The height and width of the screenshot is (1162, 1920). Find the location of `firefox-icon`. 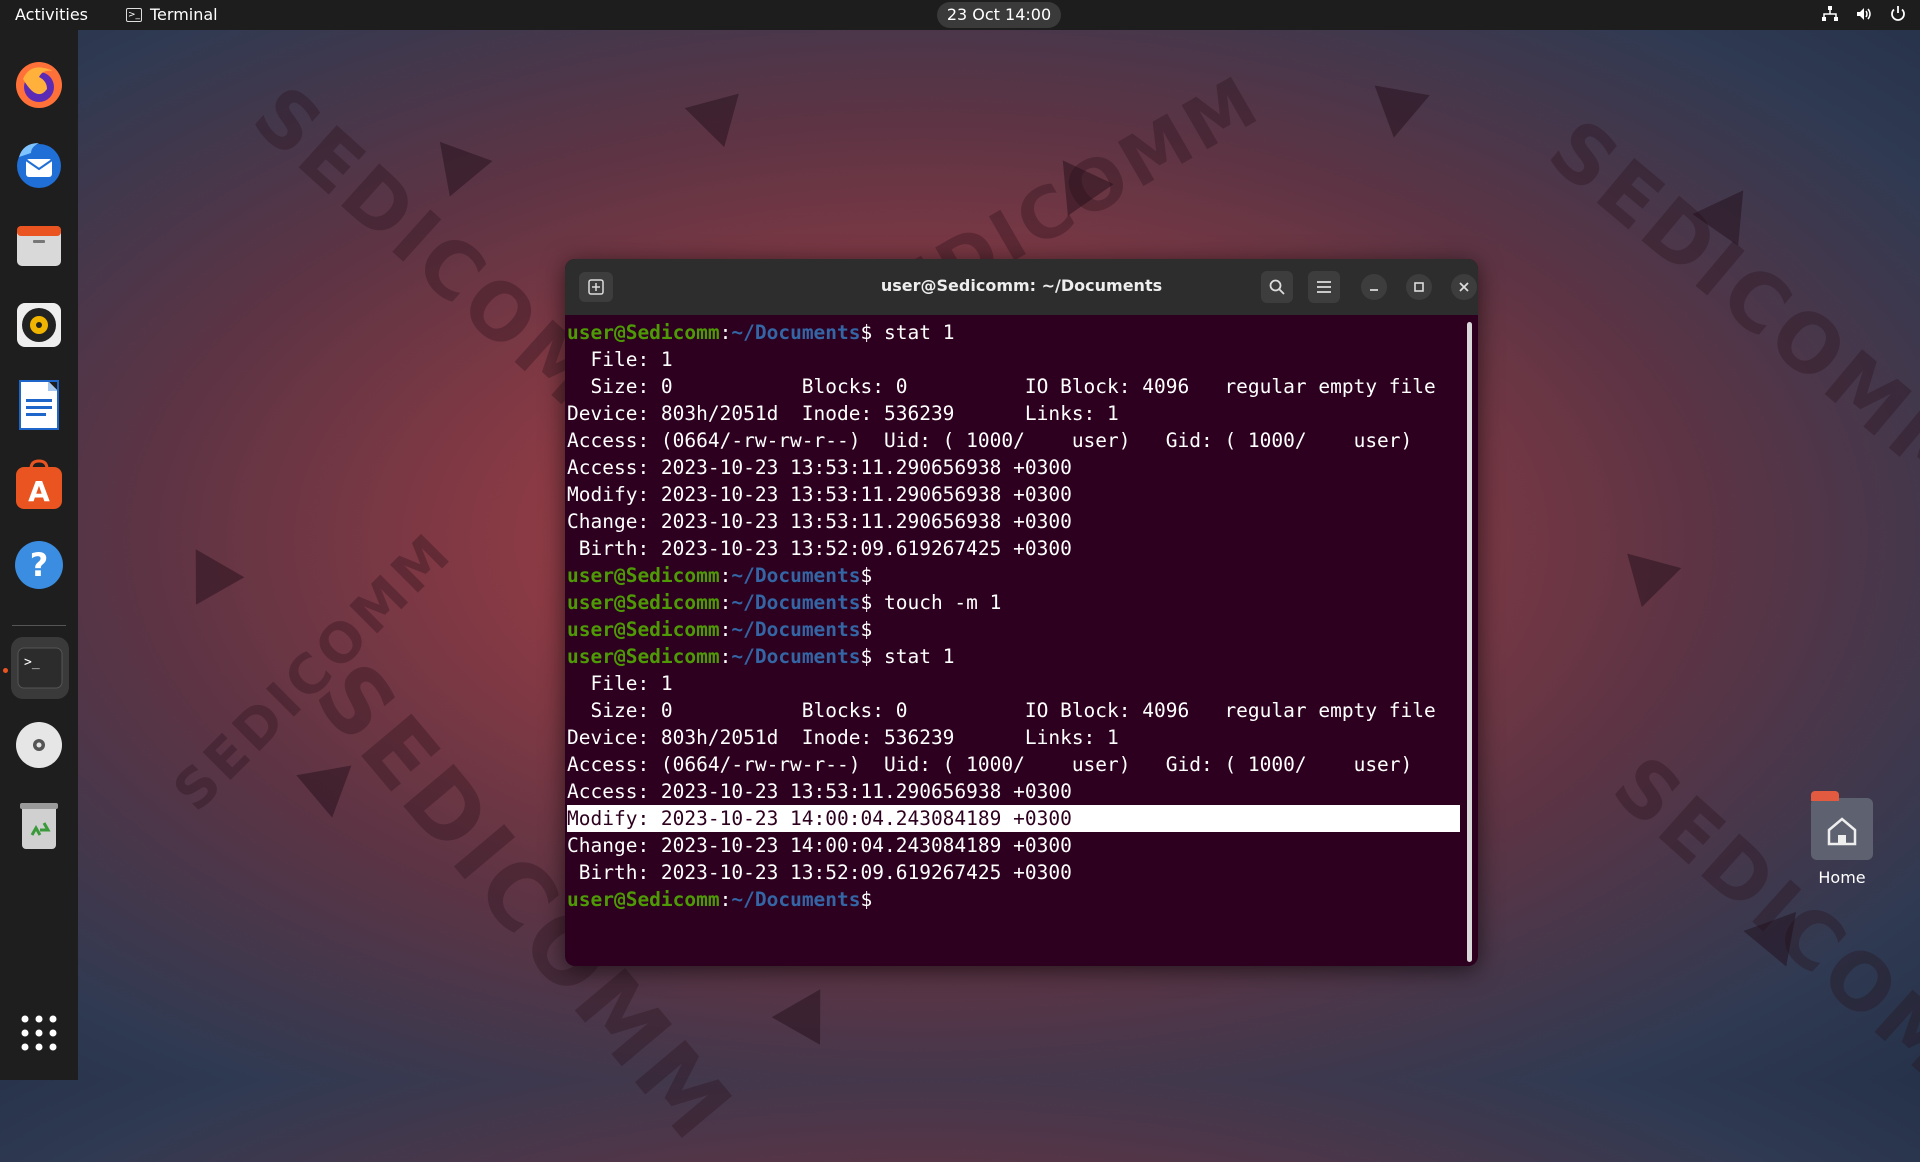

firefox-icon is located at coordinates (39, 85).